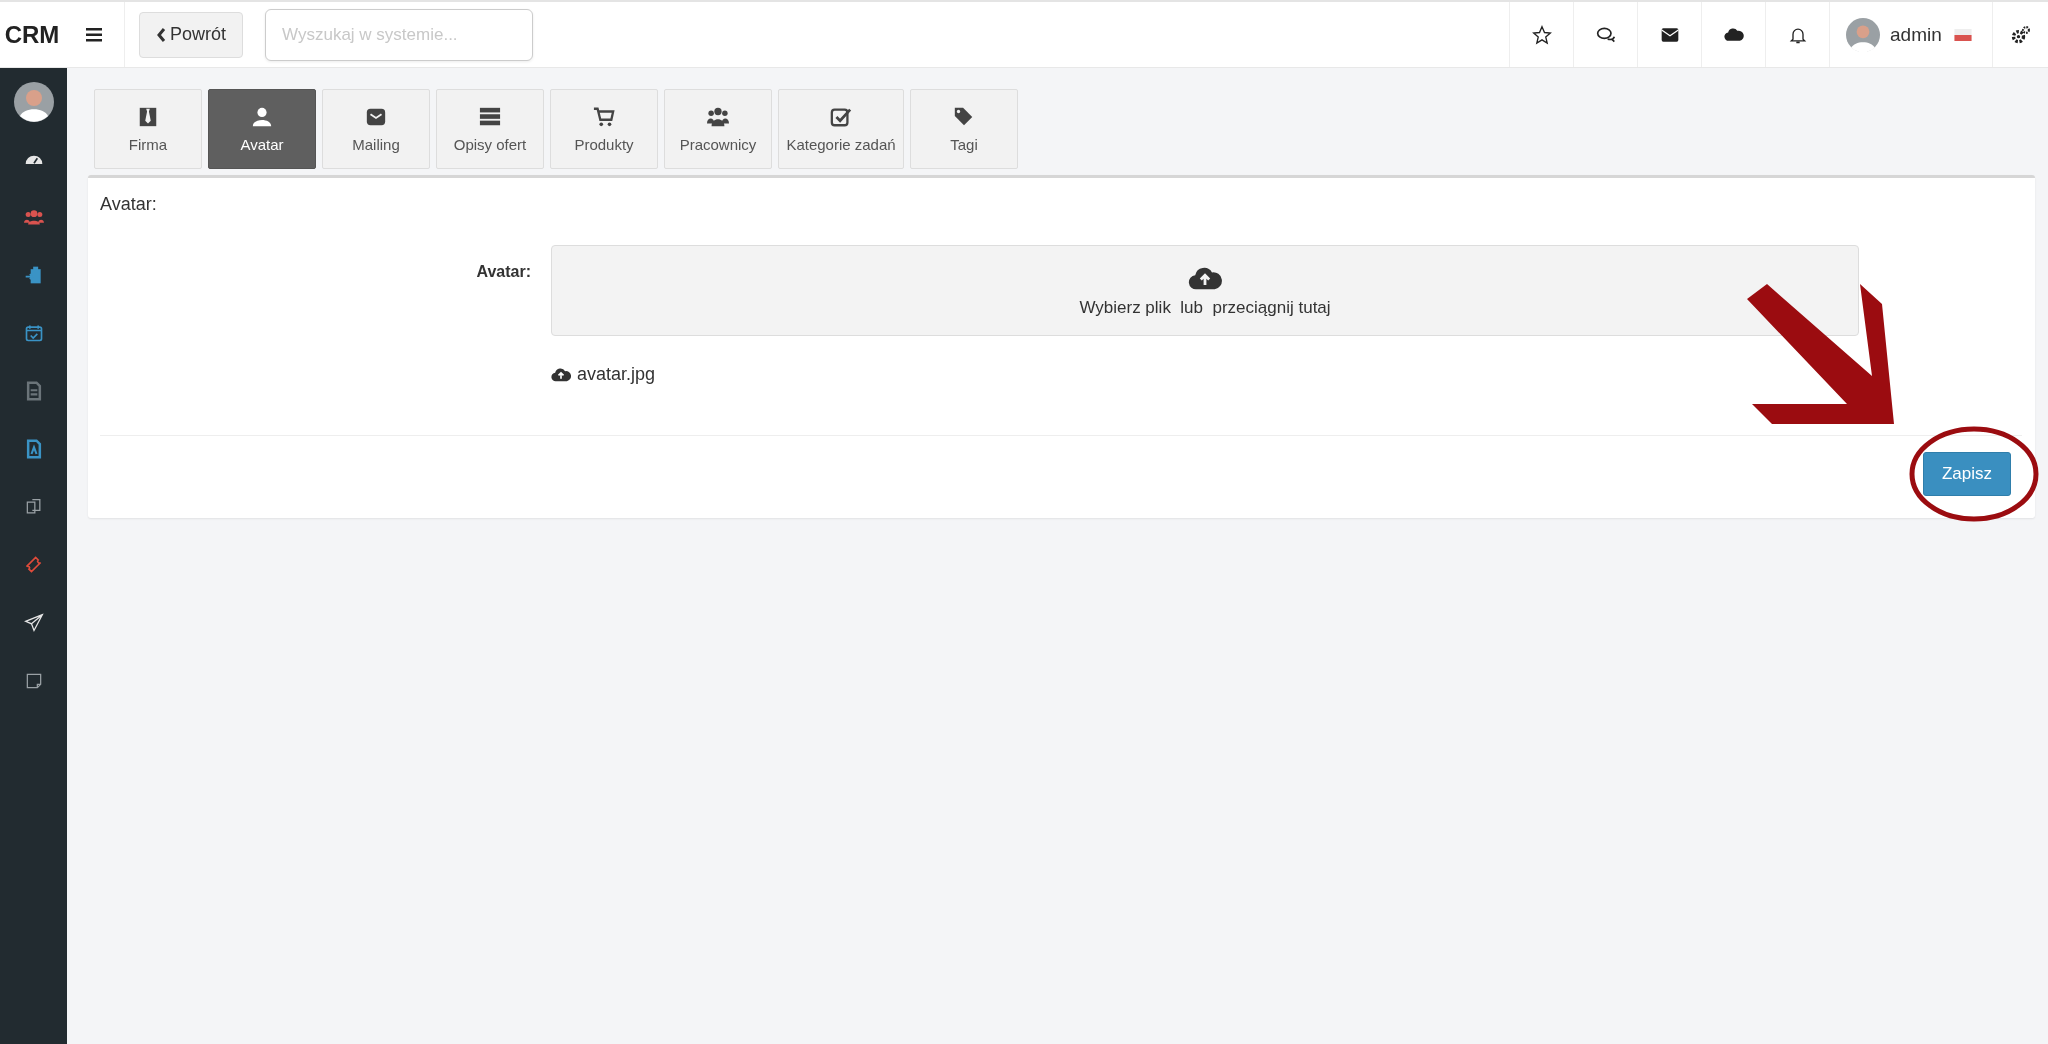  What do you see at coordinates (1541, 34) in the screenshot?
I see `star-icon` at bounding box center [1541, 34].